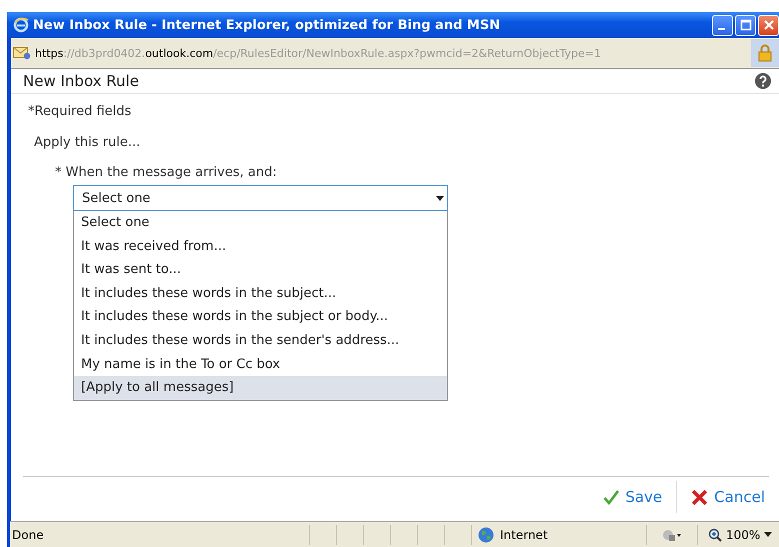  What do you see at coordinates (81, 81) in the screenshot?
I see `dialog-title: New Inbox Rule` at bounding box center [81, 81].